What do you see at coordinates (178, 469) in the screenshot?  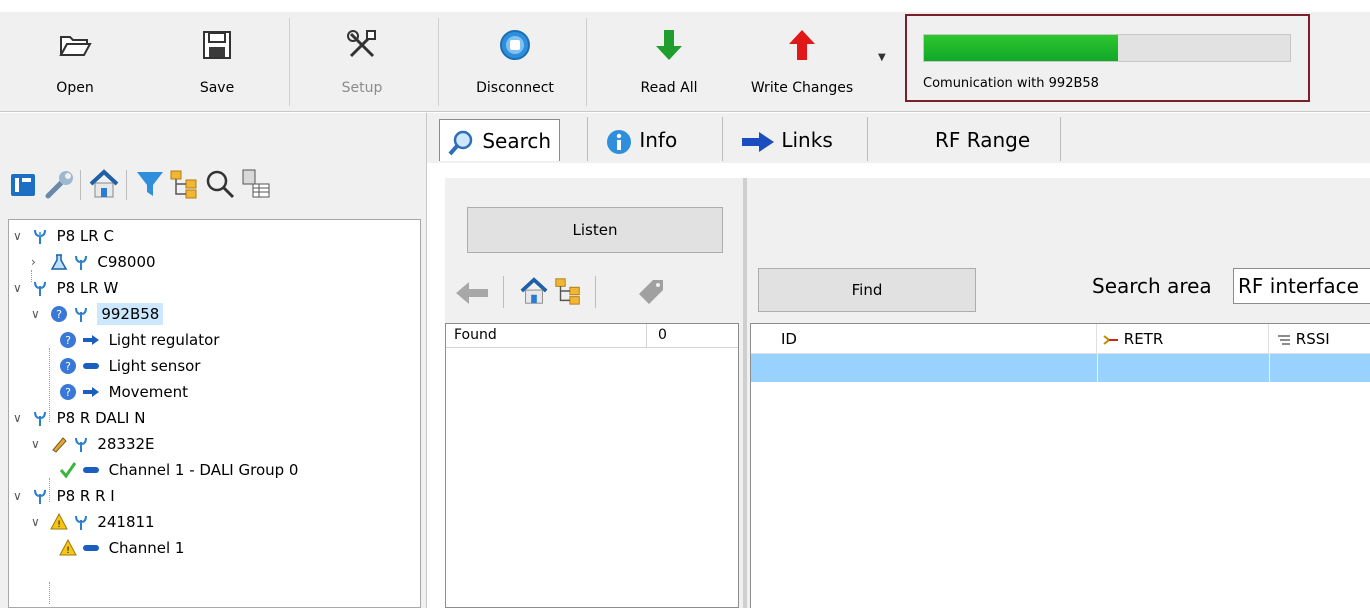 I see `tree-node-channel-1-dali: Channel 1 - DALI Group 0` at bounding box center [178, 469].